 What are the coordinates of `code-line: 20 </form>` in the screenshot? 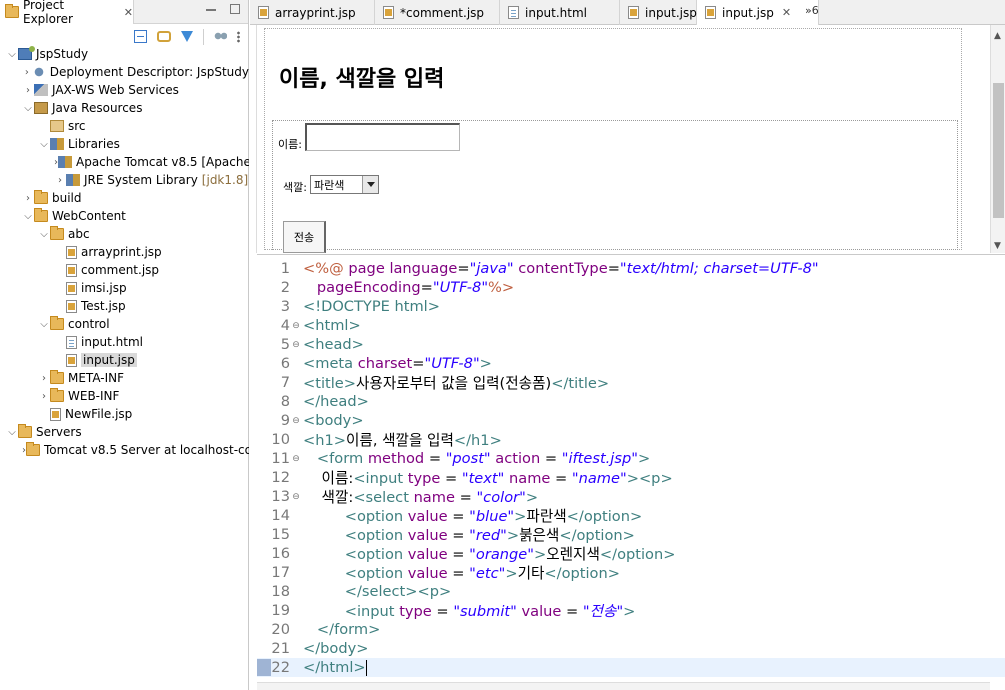 It's located at (631, 629).